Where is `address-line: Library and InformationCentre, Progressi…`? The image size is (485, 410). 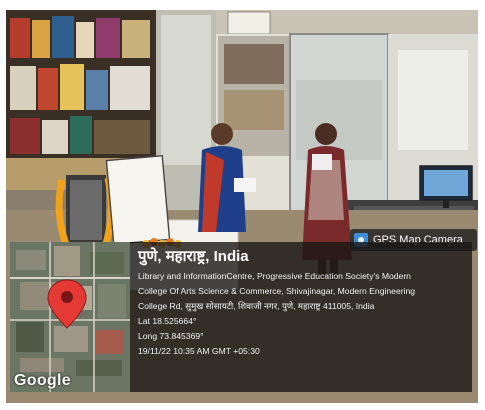 address-line: Library and InformationCentre, Progressi… is located at coordinates (274, 276).